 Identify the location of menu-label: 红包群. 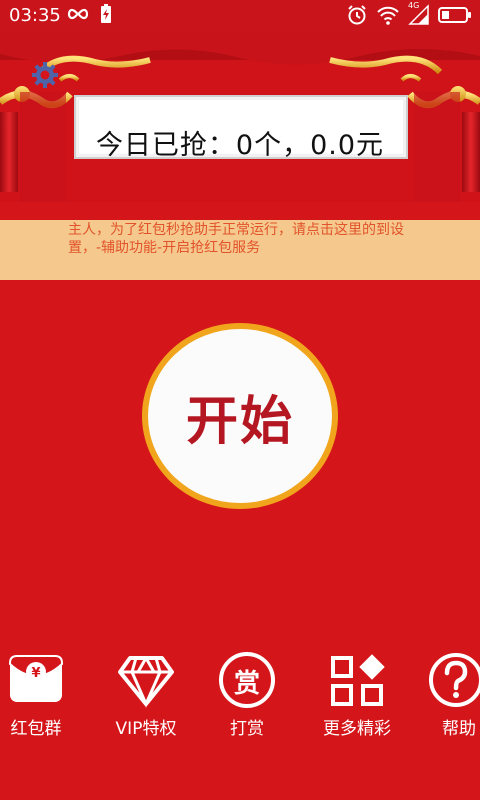
(36, 729).